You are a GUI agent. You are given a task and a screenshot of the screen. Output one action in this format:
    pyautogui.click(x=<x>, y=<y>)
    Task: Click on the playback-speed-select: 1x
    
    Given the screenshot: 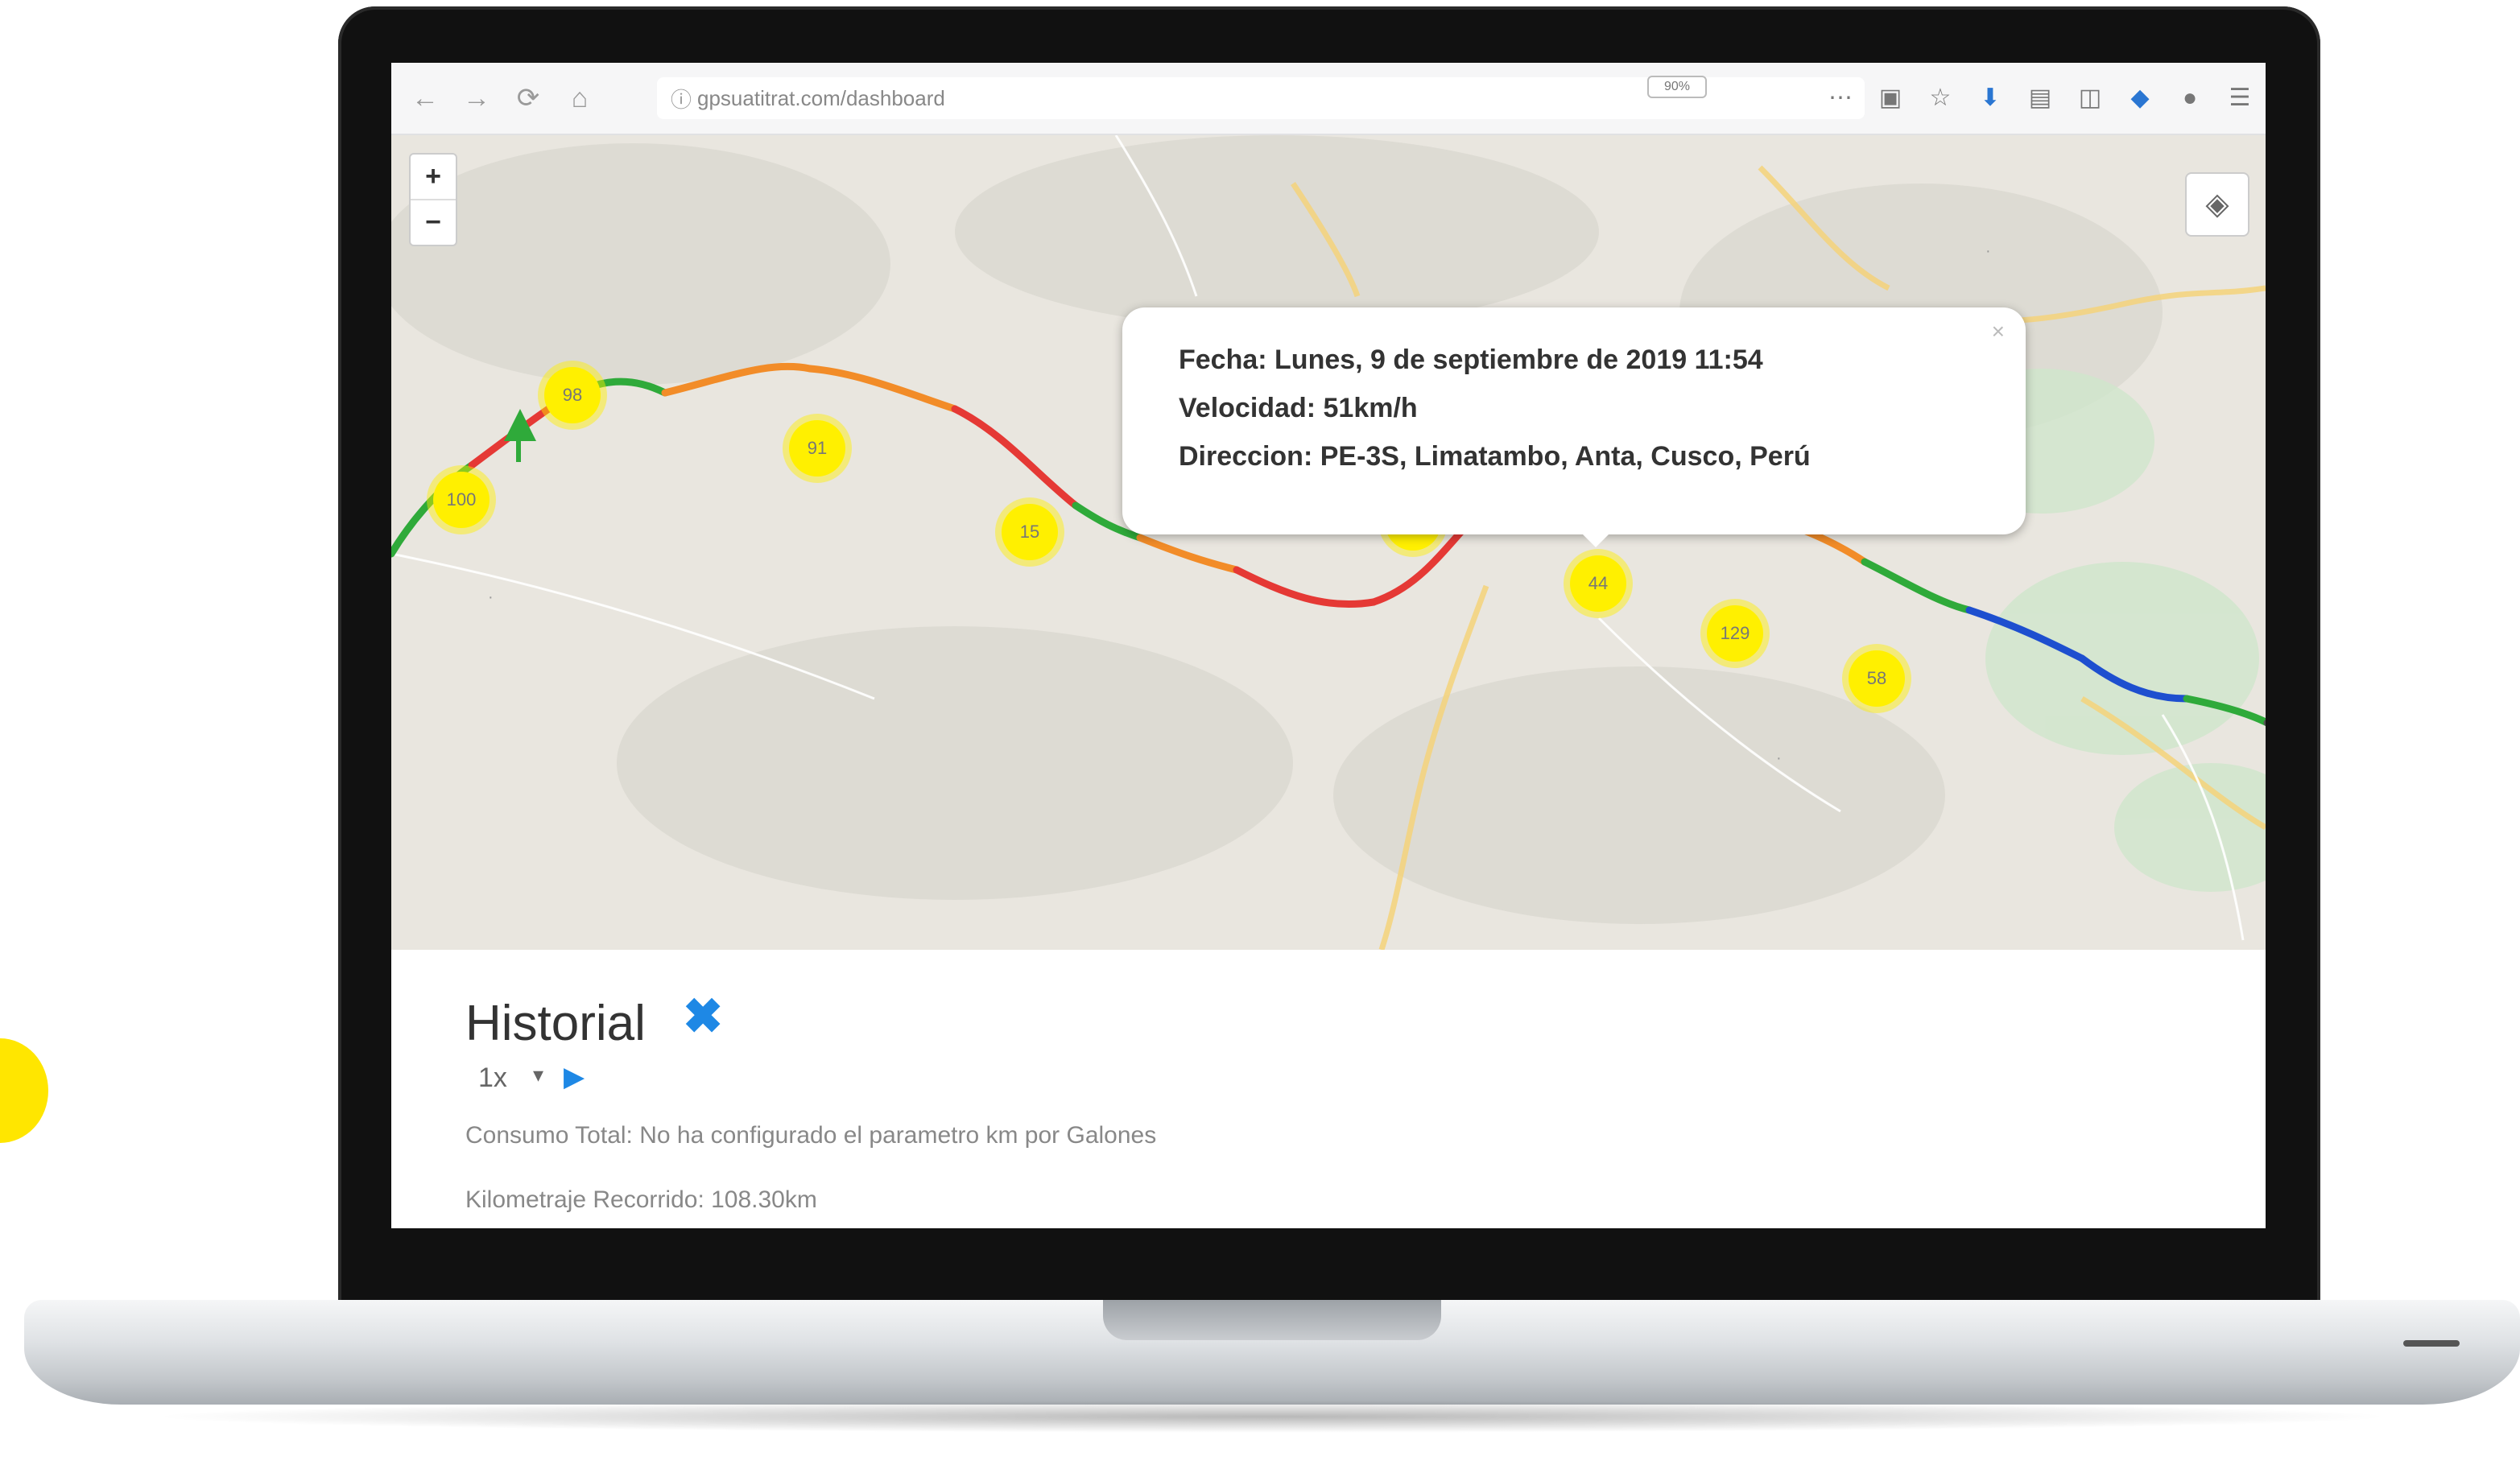 What is the action you would take?
    pyautogui.click(x=493, y=1078)
    